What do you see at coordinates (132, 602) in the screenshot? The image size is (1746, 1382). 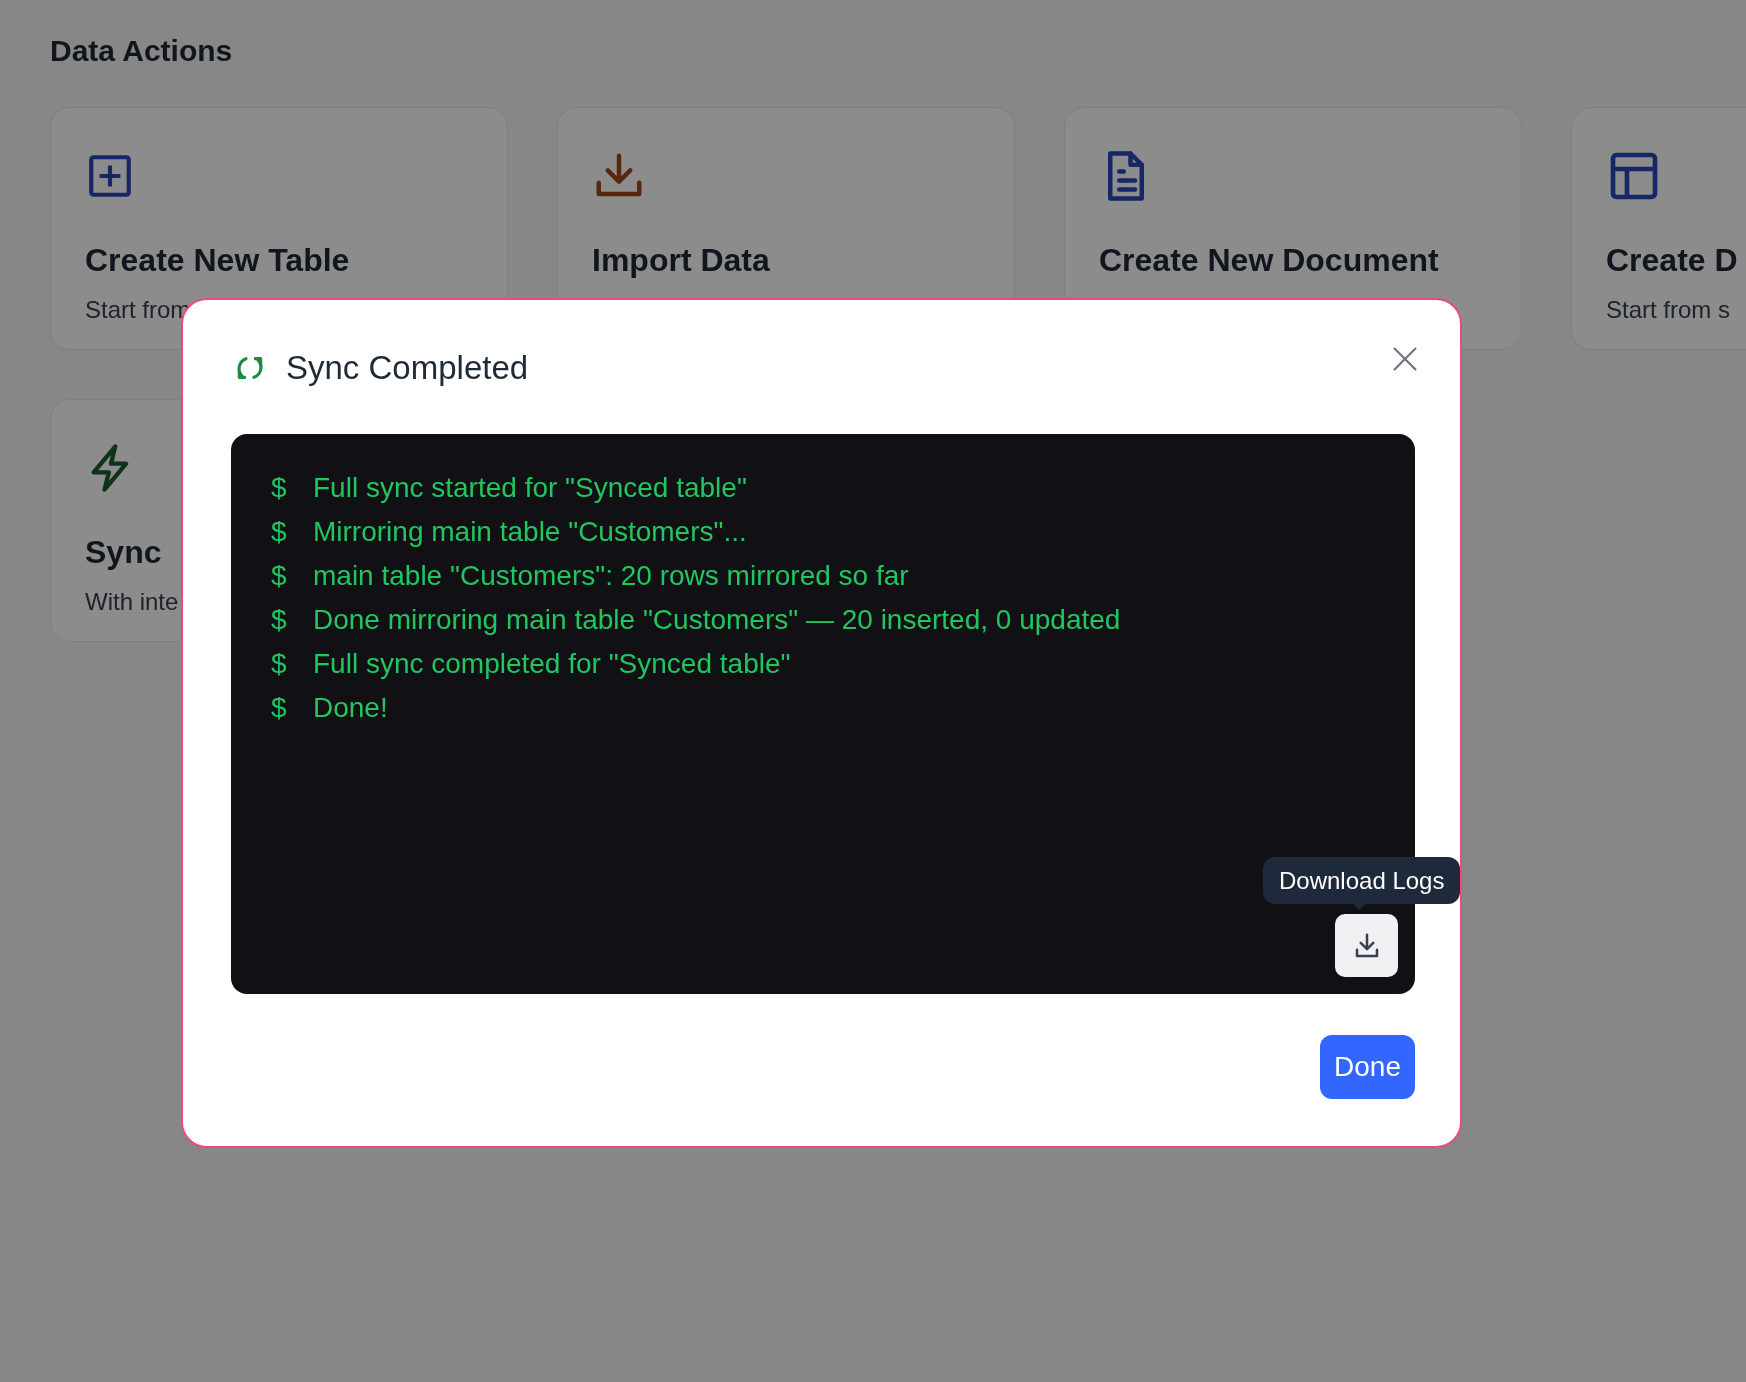 I see `card-description: With inte` at bounding box center [132, 602].